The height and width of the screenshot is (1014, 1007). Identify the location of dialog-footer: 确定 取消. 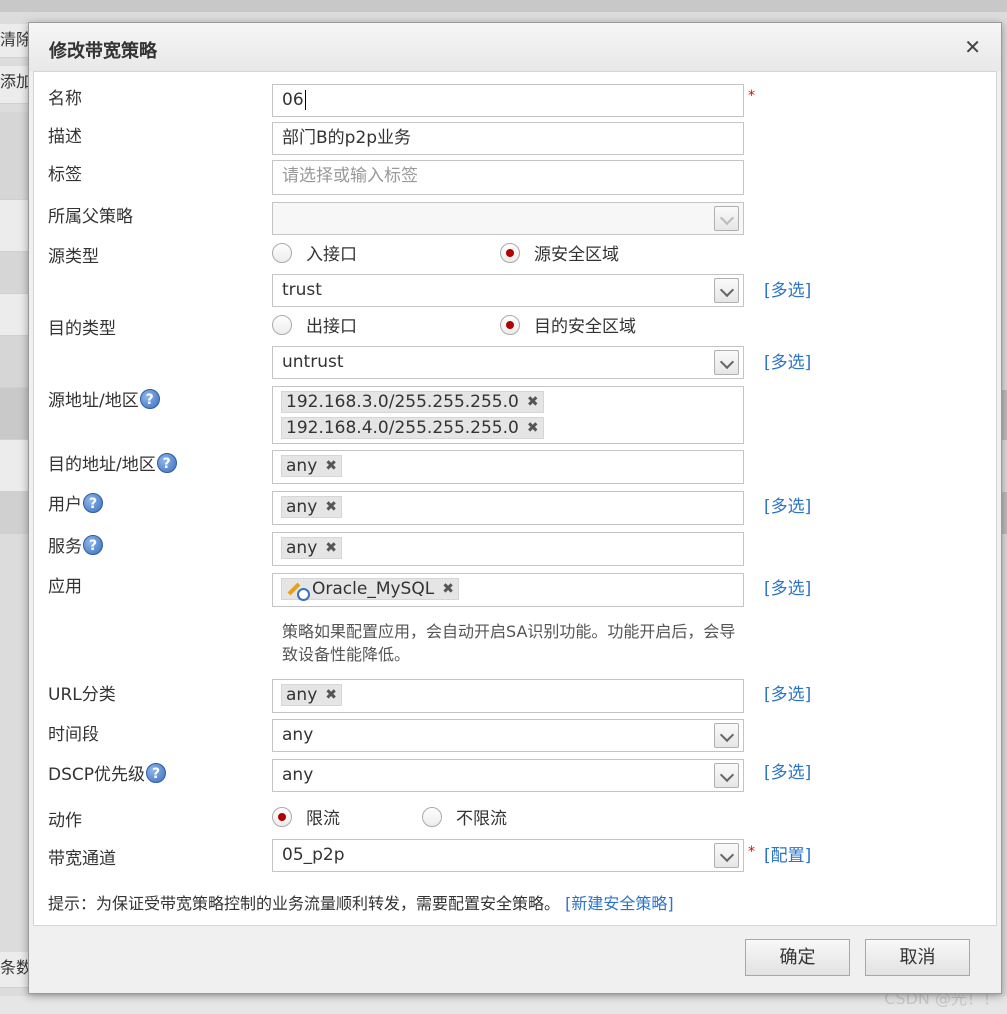
(515, 960).